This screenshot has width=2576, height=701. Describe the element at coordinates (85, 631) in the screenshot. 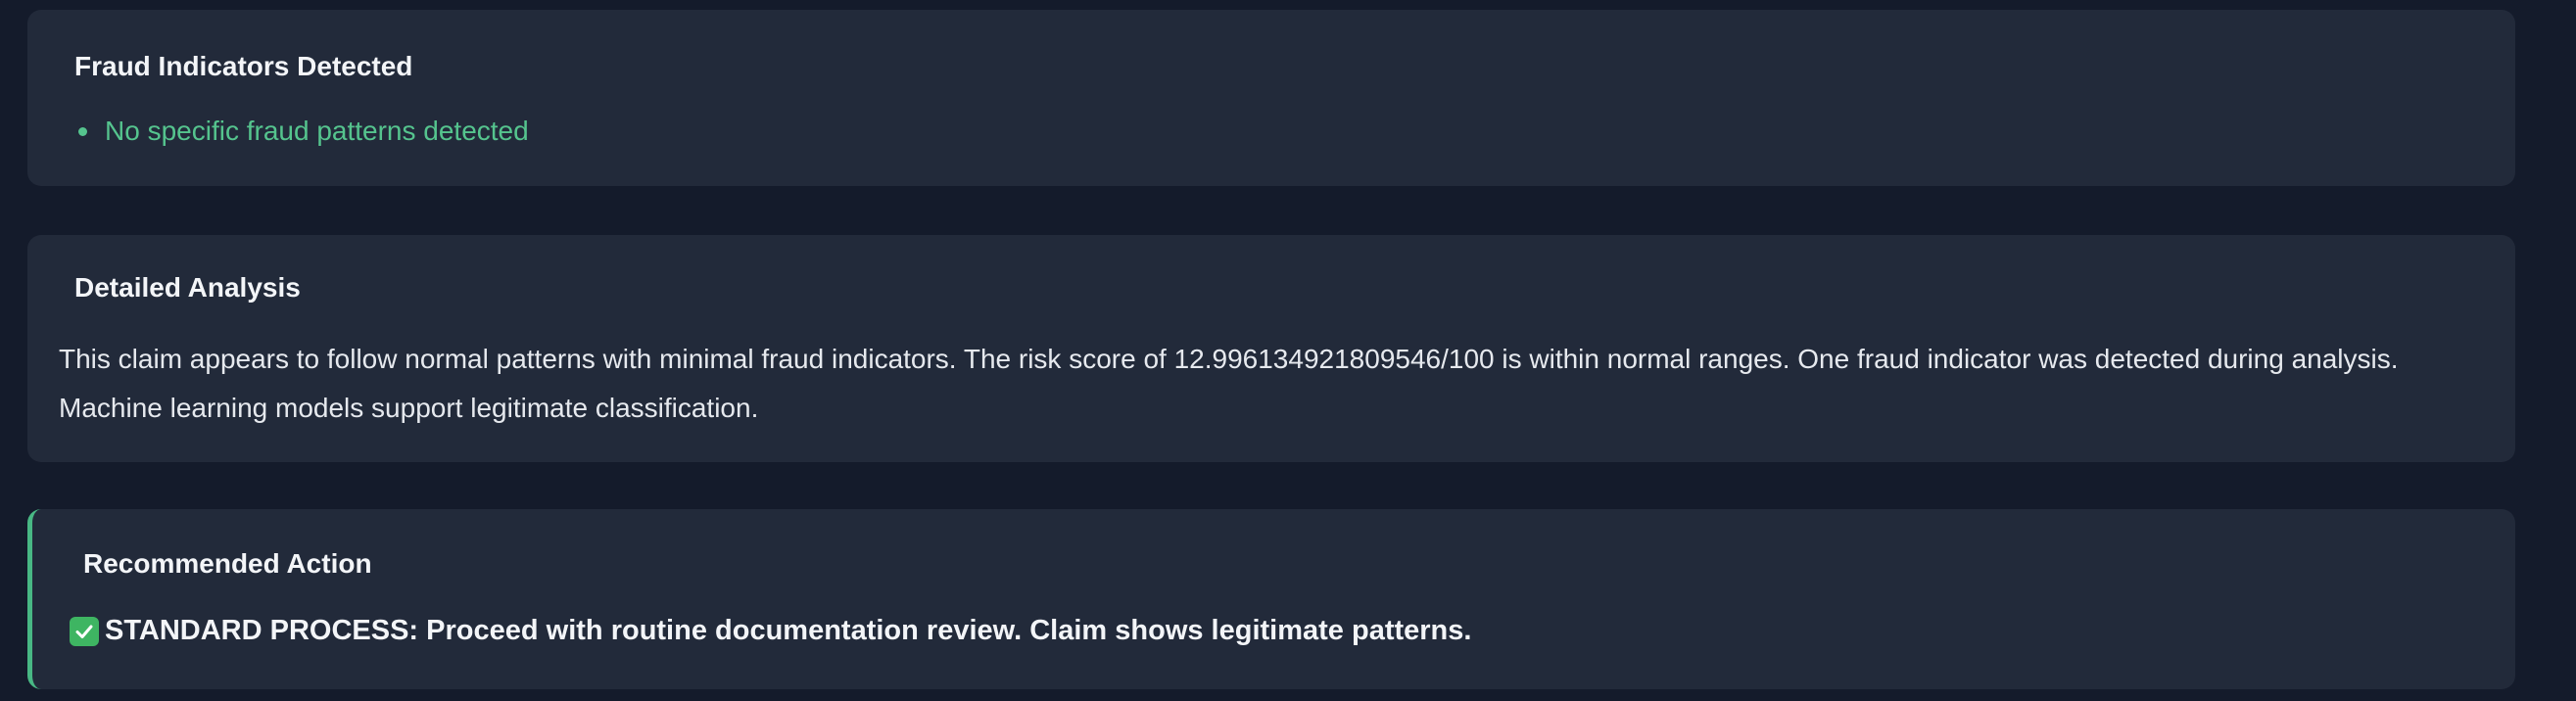

I see `check-box-icon` at that location.